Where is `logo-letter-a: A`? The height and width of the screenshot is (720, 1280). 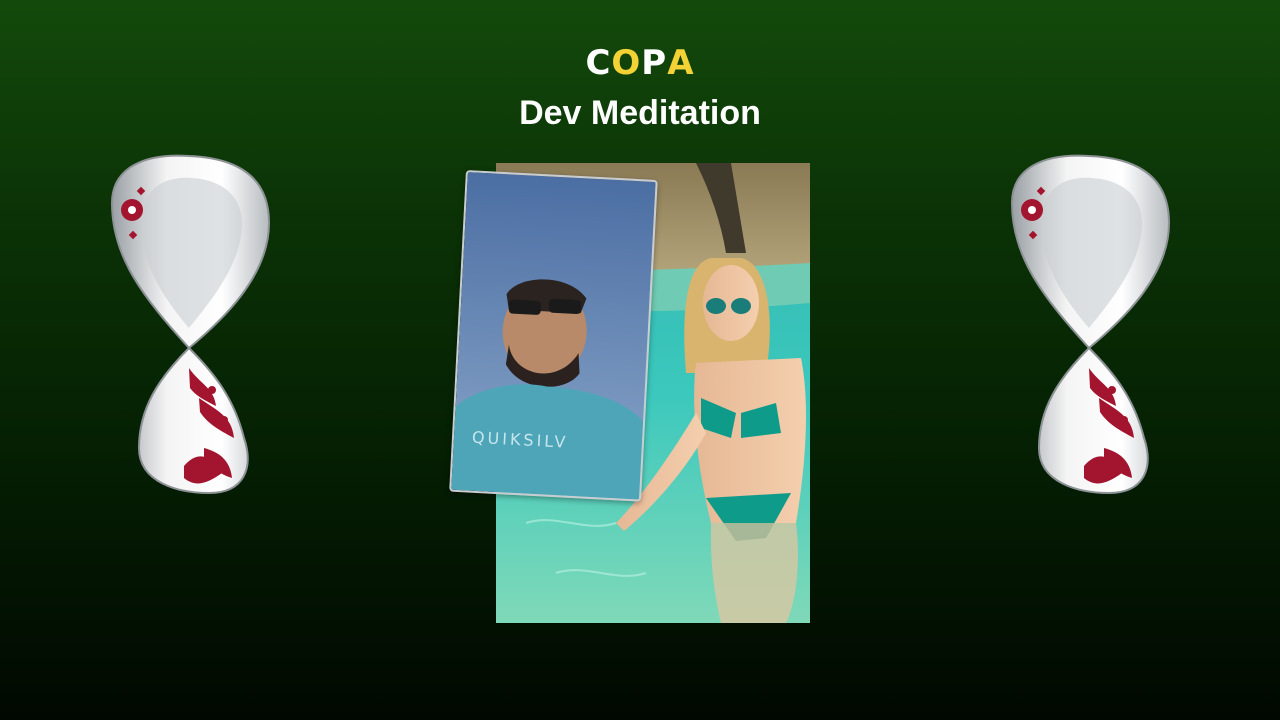
logo-letter-a: A is located at coordinates (681, 63).